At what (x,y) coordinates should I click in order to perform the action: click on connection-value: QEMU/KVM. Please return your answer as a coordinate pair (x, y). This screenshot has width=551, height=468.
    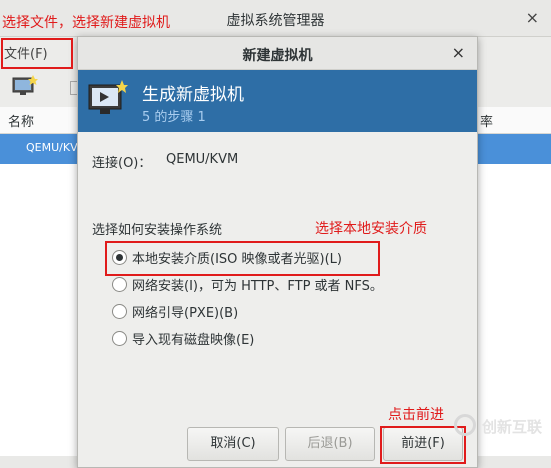
    Looking at the image, I should click on (202, 159).